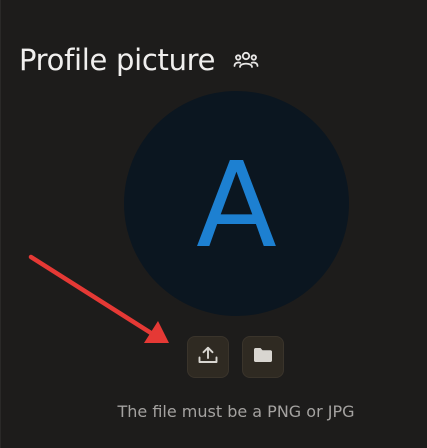 This screenshot has height=448, width=427. Describe the element at coordinates (117, 60) in the screenshot. I see `page-title: Profile picture` at that location.